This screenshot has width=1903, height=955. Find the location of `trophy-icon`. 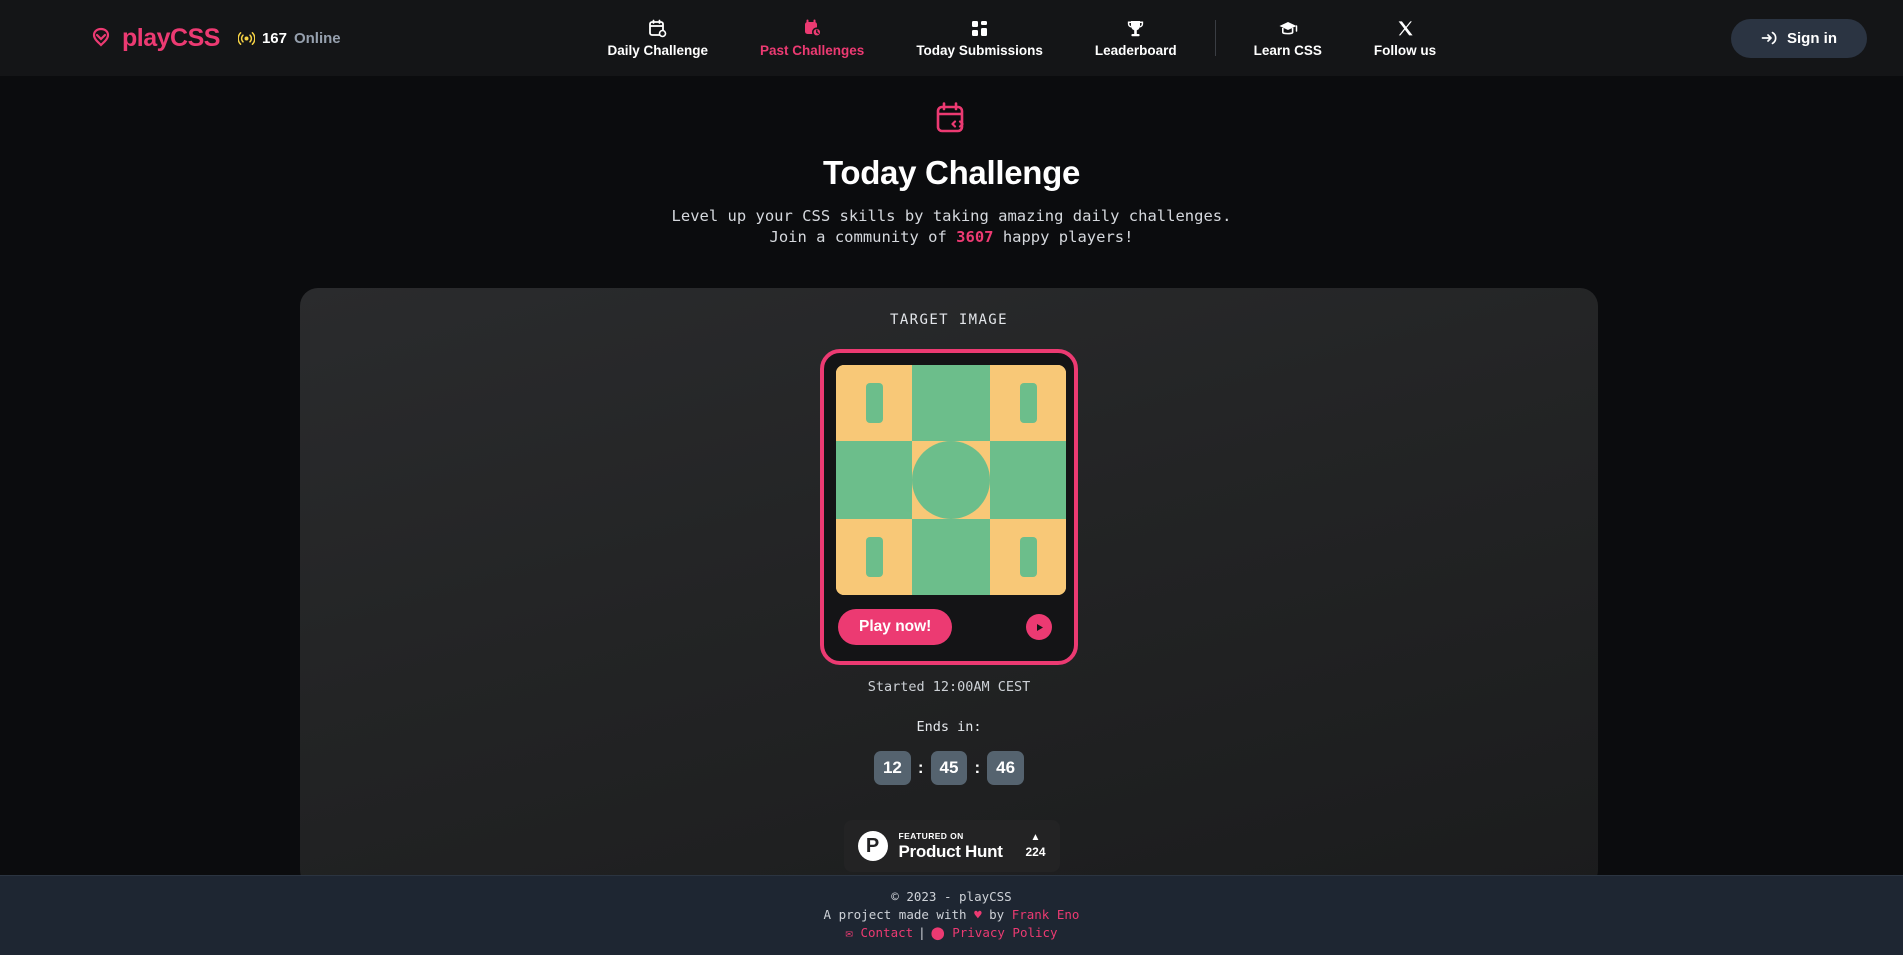

trophy-icon is located at coordinates (1135, 28).